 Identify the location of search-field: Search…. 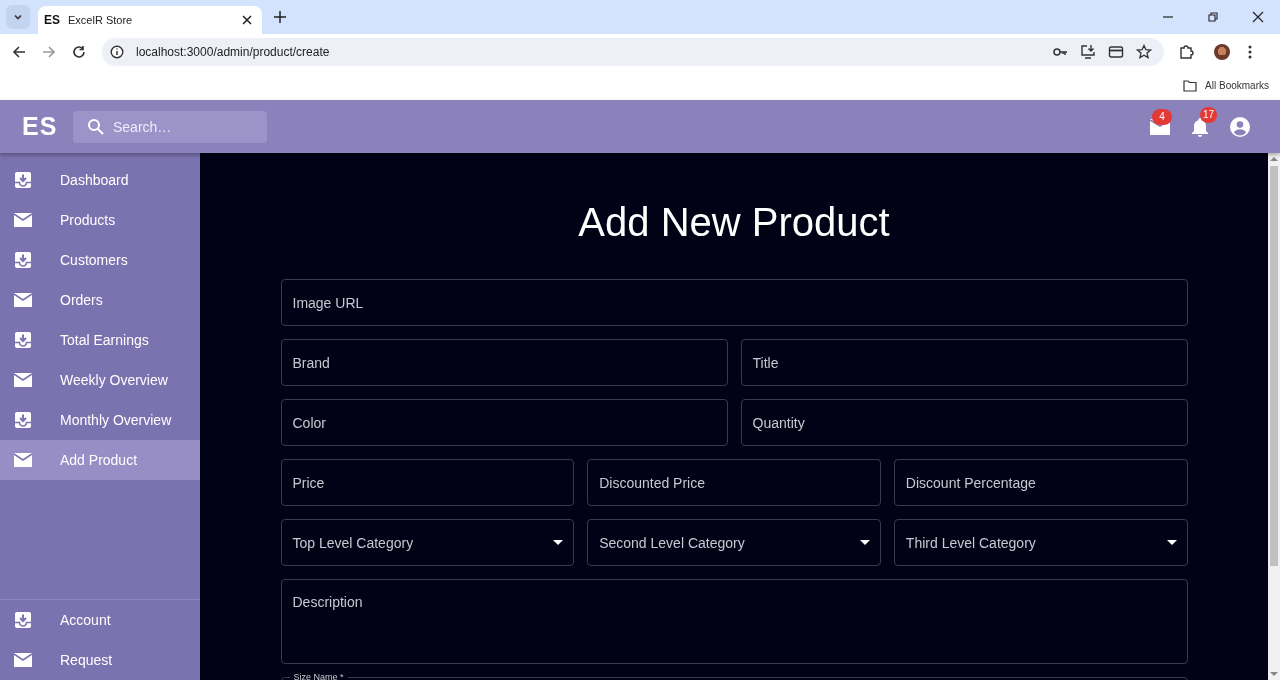
(170, 126).